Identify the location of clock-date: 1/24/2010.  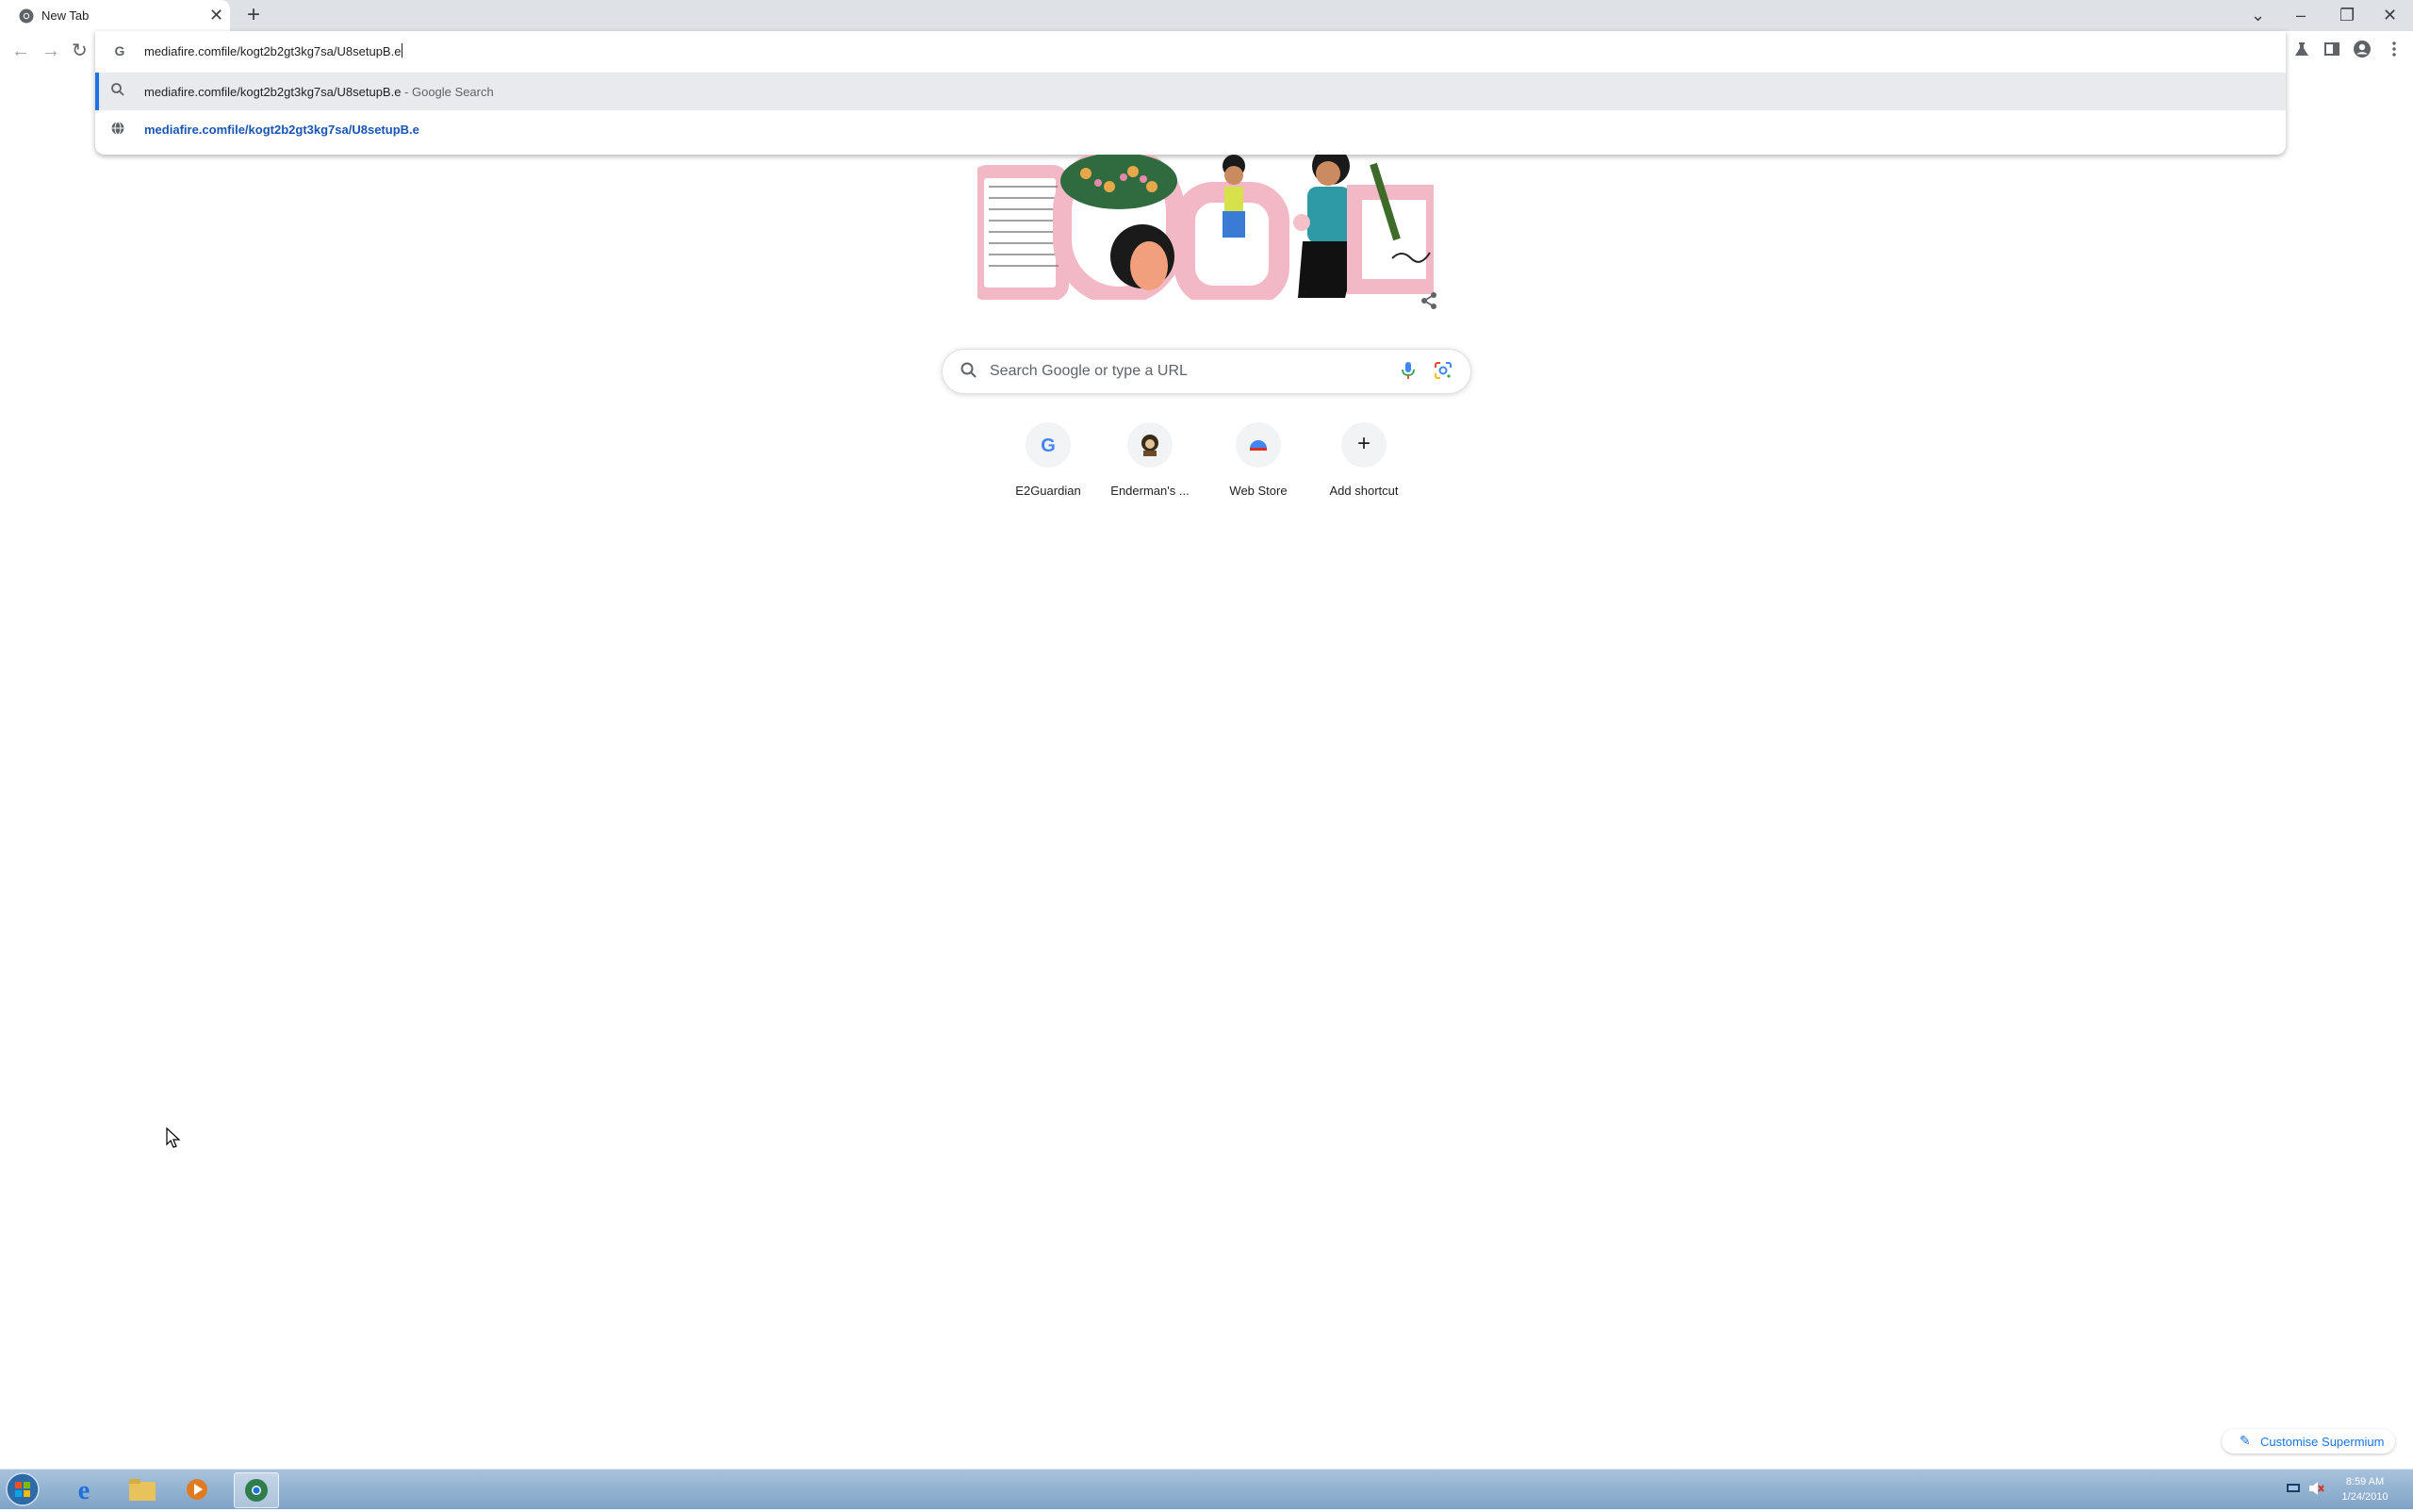
(2365, 1497).